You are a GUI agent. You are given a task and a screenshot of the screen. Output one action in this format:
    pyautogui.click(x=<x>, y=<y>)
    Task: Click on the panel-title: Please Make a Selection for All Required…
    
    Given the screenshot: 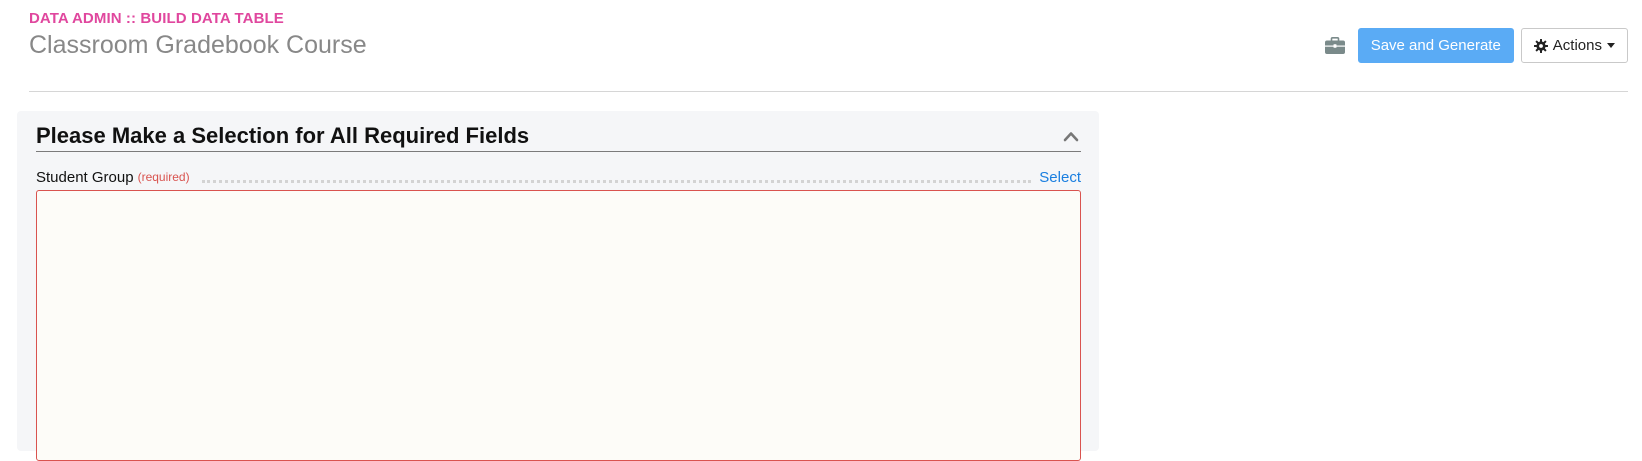 What is the action you would take?
    pyautogui.click(x=283, y=135)
    